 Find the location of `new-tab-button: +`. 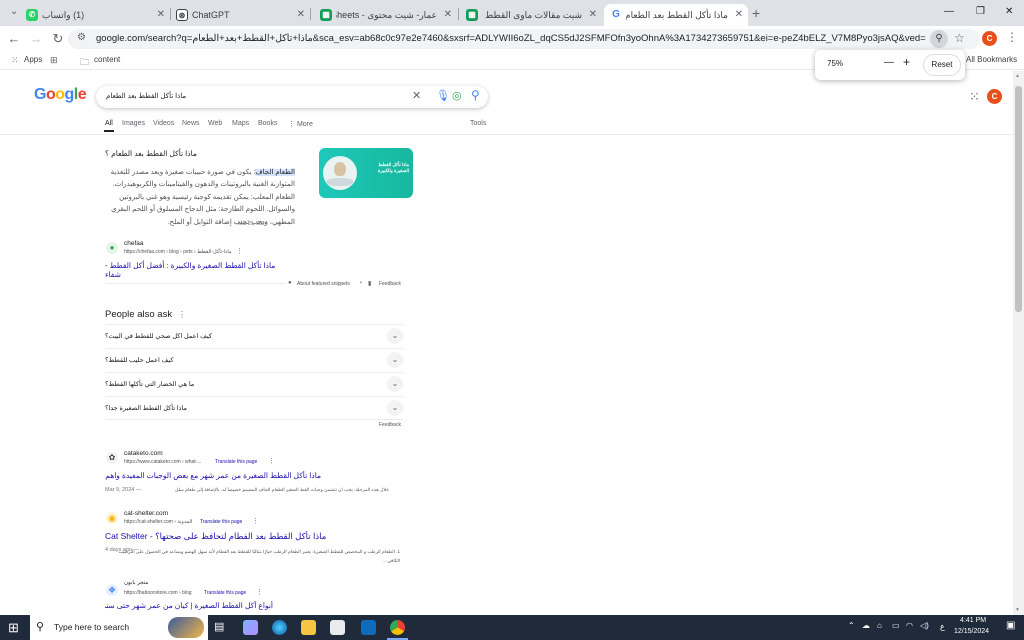

new-tab-button: + is located at coordinates (756, 13).